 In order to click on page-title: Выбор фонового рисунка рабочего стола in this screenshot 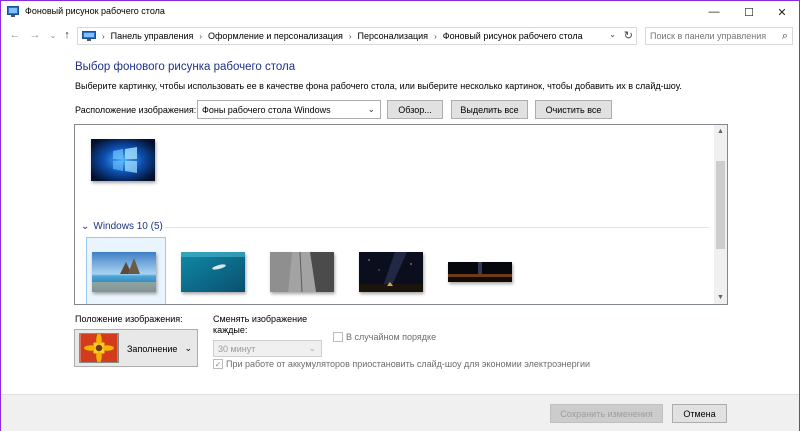, I will do `click(185, 67)`.